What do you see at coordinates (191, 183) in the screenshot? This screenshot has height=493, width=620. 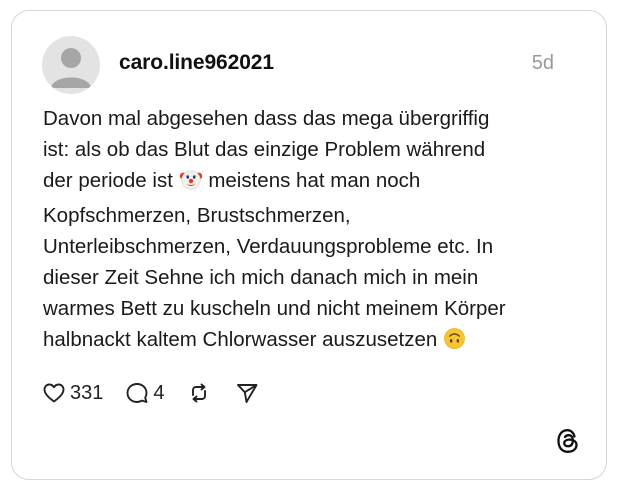 I see `clown-face-emoji` at bounding box center [191, 183].